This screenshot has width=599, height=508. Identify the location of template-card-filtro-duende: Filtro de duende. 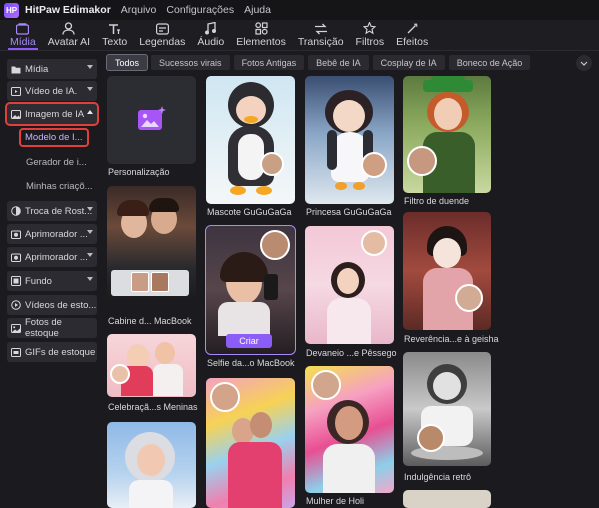
(447, 141).